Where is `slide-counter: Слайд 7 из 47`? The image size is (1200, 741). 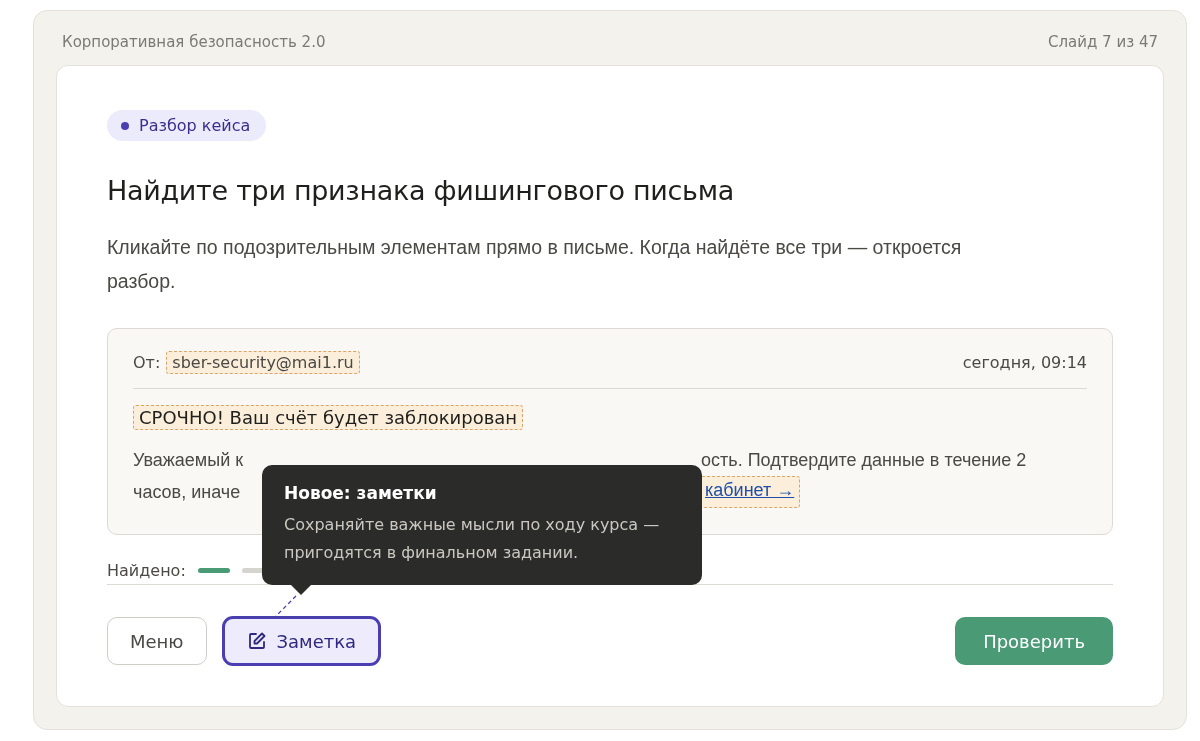
slide-counter: Слайд 7 из 47 is located at coordinates (1102, 42).